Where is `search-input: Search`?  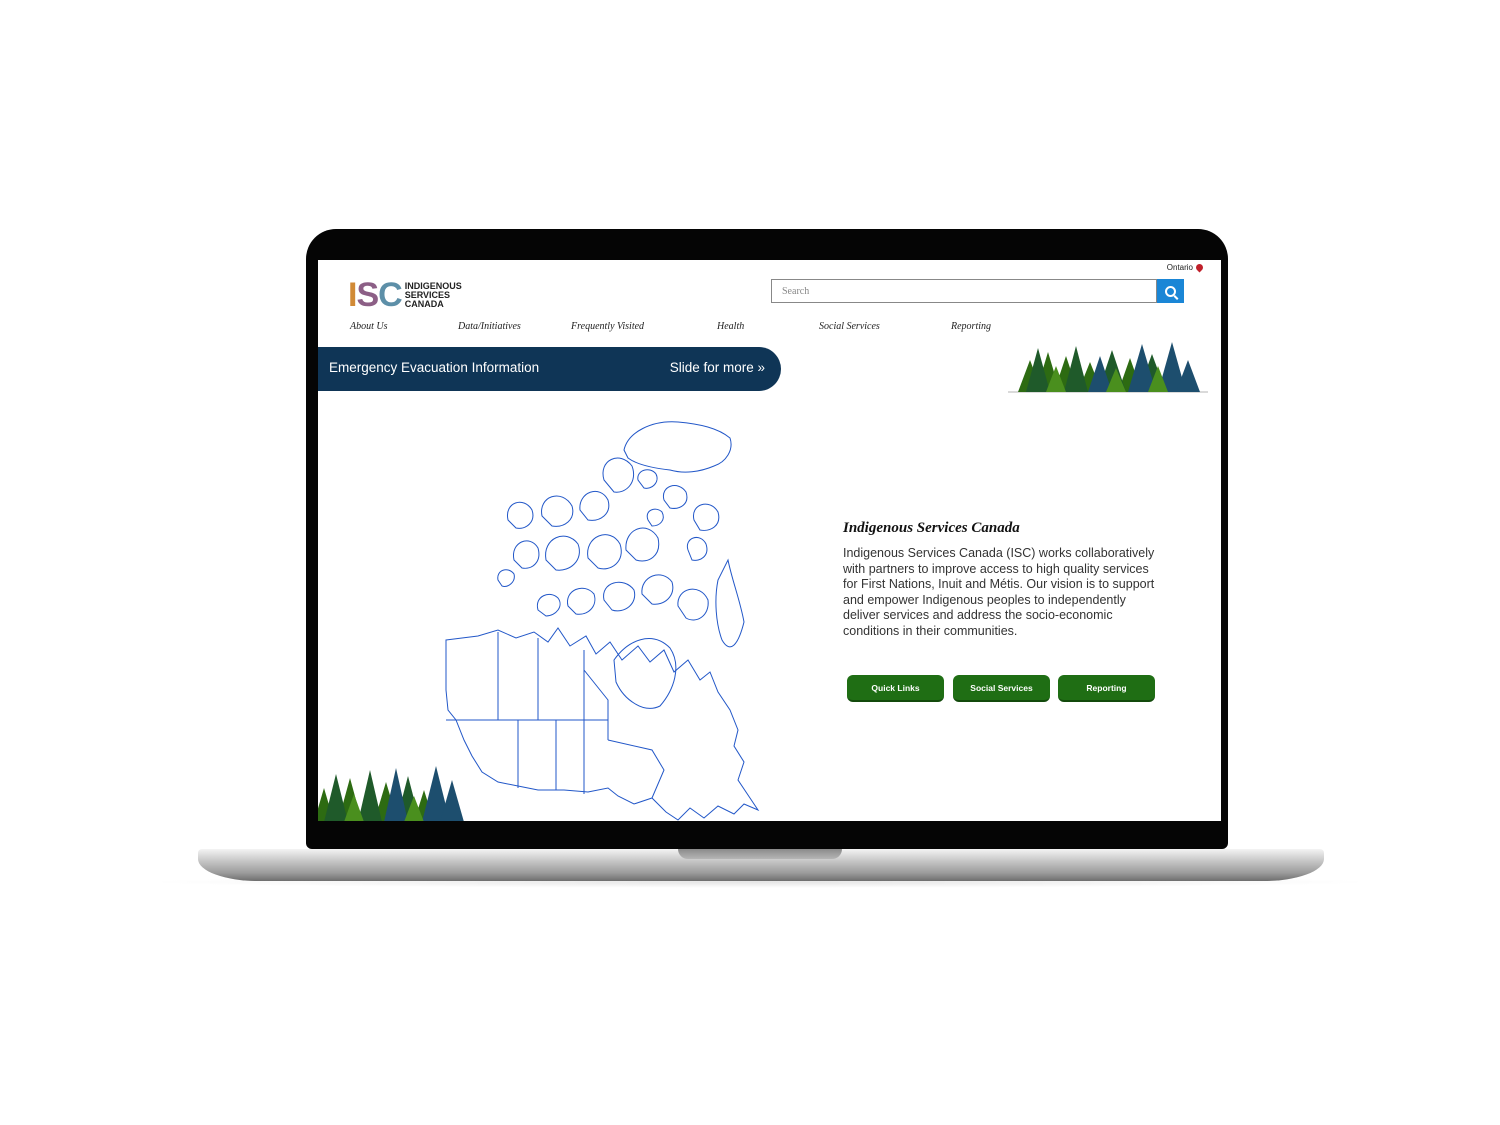
search-input: Search is located at coordinates (964, 291).